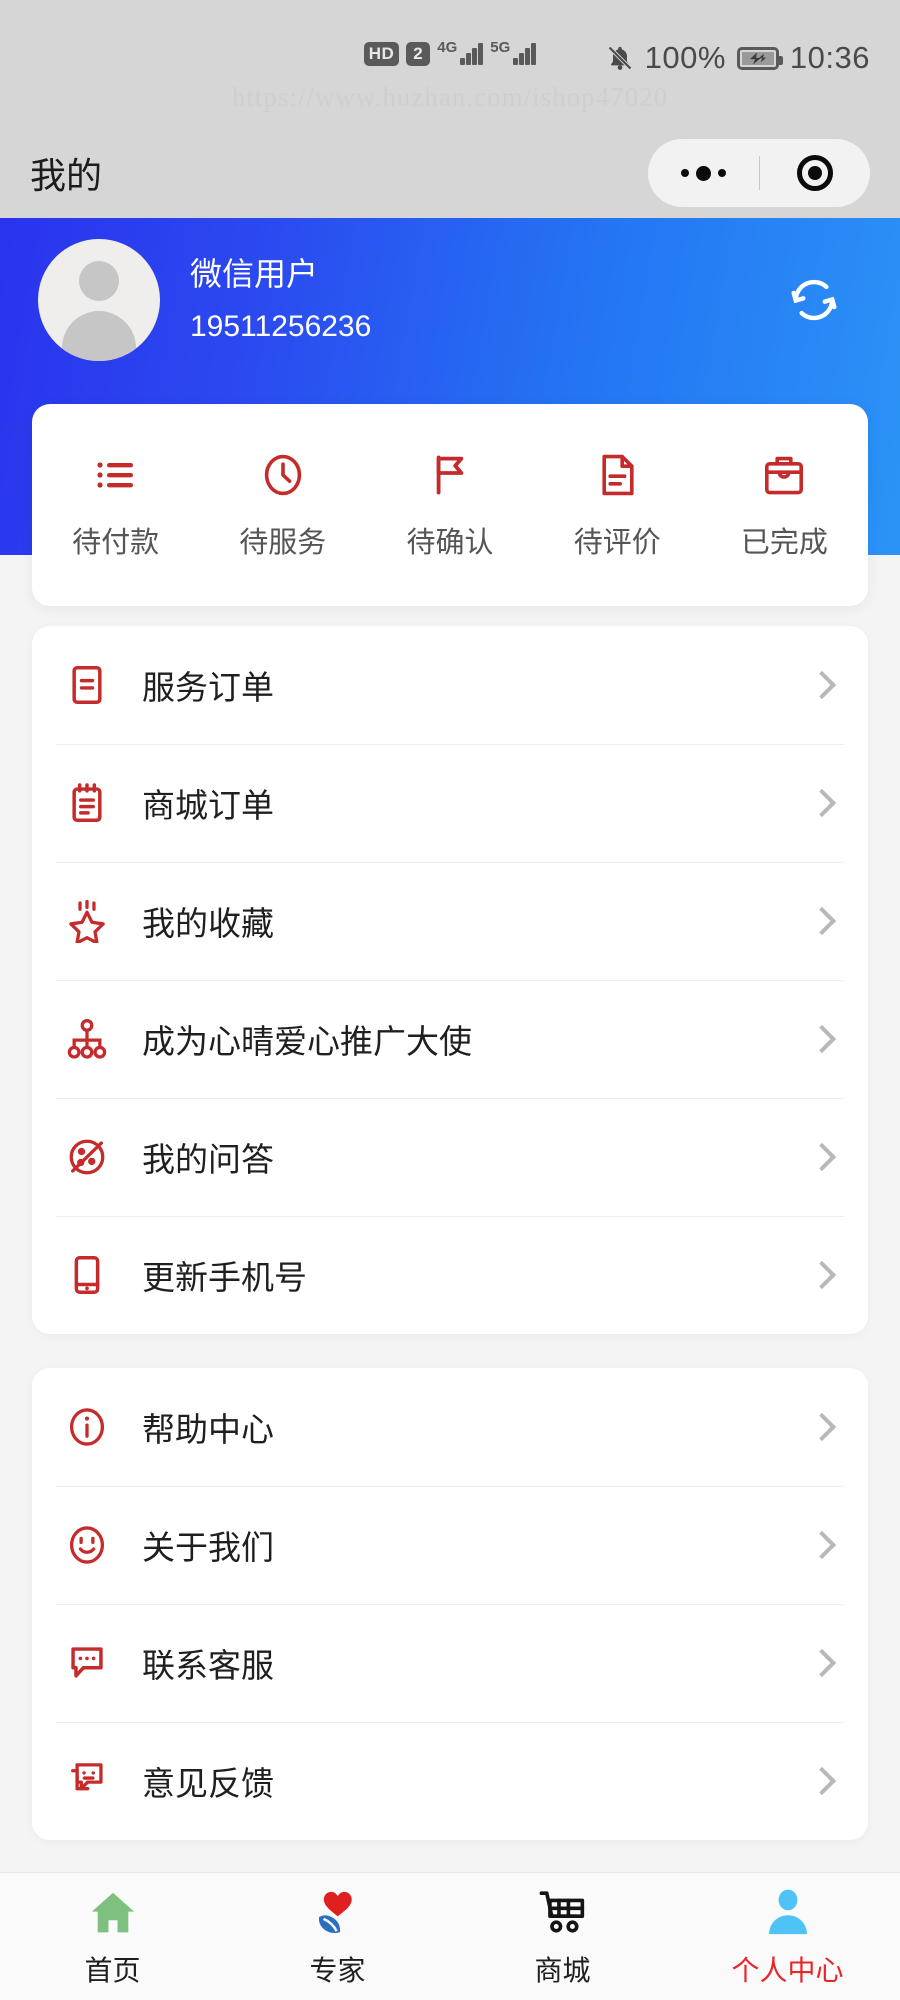 Image resolution: width=900 pixels, height=2000 pixels. What do you see at coordinates (563, 1913) in the screenshot?
I see `shopping-cart-icon` at bounding box center [563, 1913].